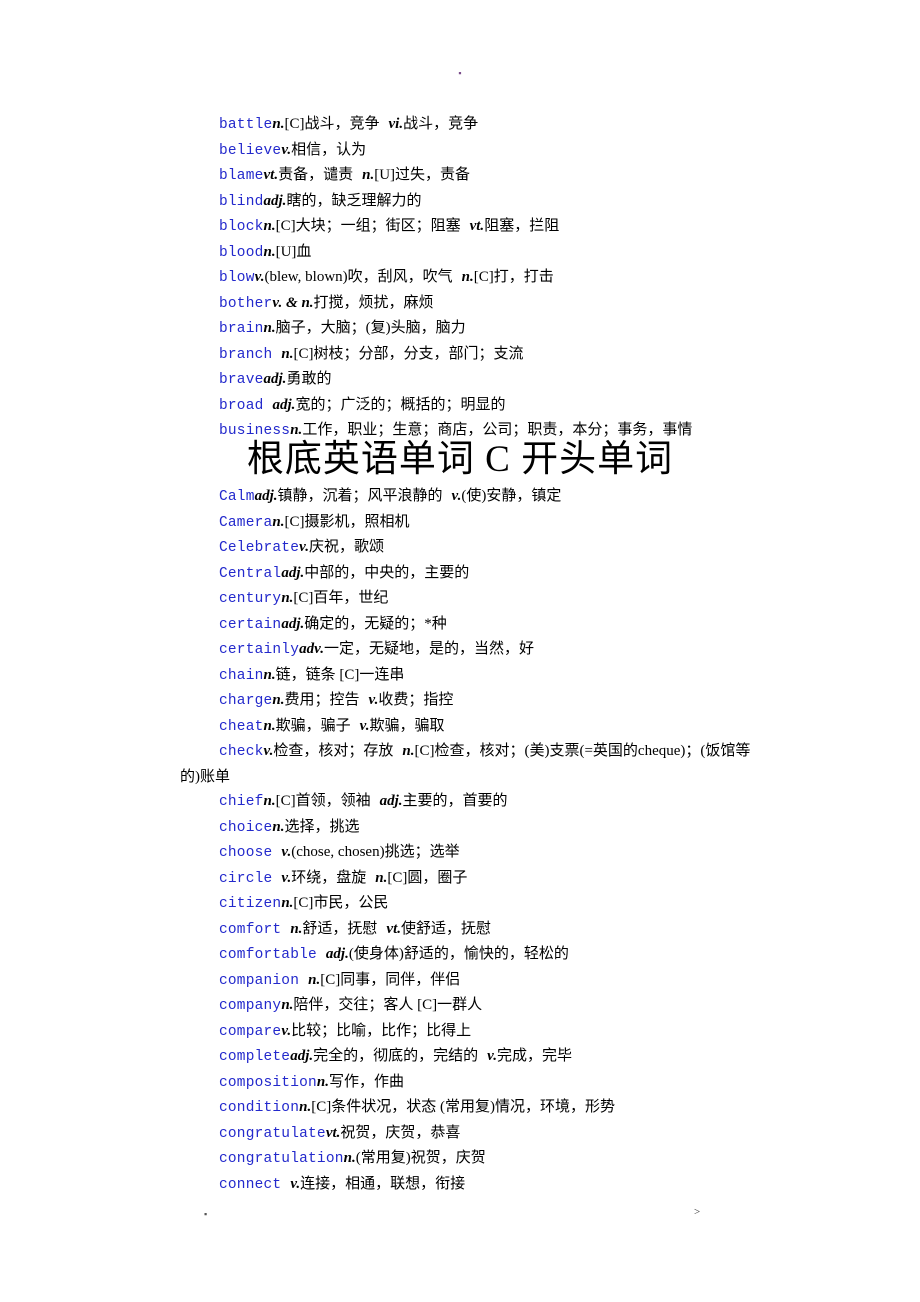 The image size is (920, 1302). I want to click on footer: ▪ >, so click(460, 1215).